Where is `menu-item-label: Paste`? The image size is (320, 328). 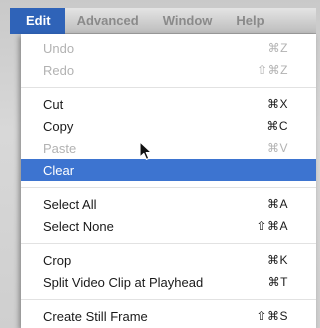
menu-item-label: Paste is located at coordinates (60, 148).